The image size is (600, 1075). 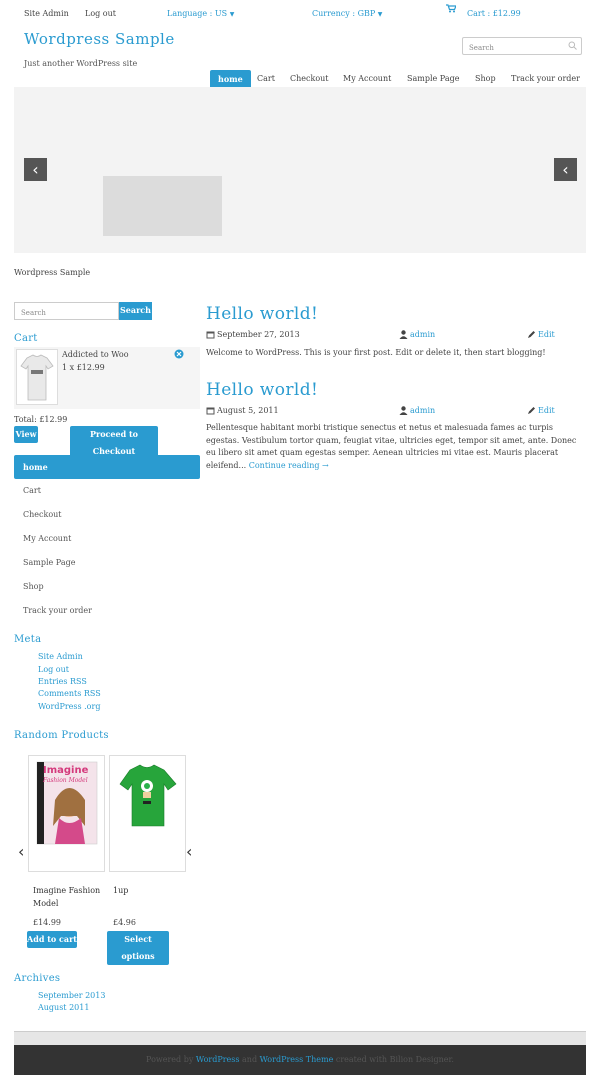 I want to click on product-card-imagine: Imagine Fashion Model, so click(x=66, y=813).